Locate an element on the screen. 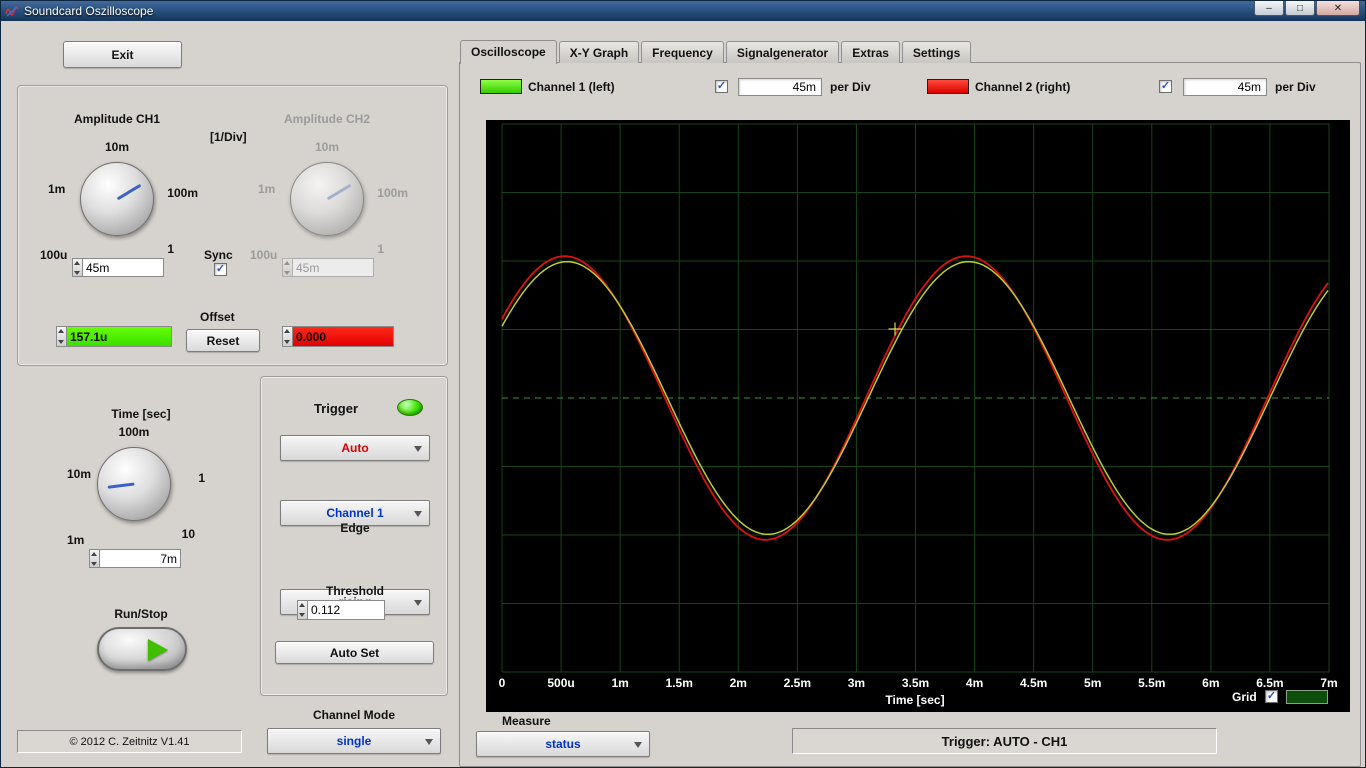 The image size is (1366, 768). x-tick-label: 0 is located at coordinates (502, 683).